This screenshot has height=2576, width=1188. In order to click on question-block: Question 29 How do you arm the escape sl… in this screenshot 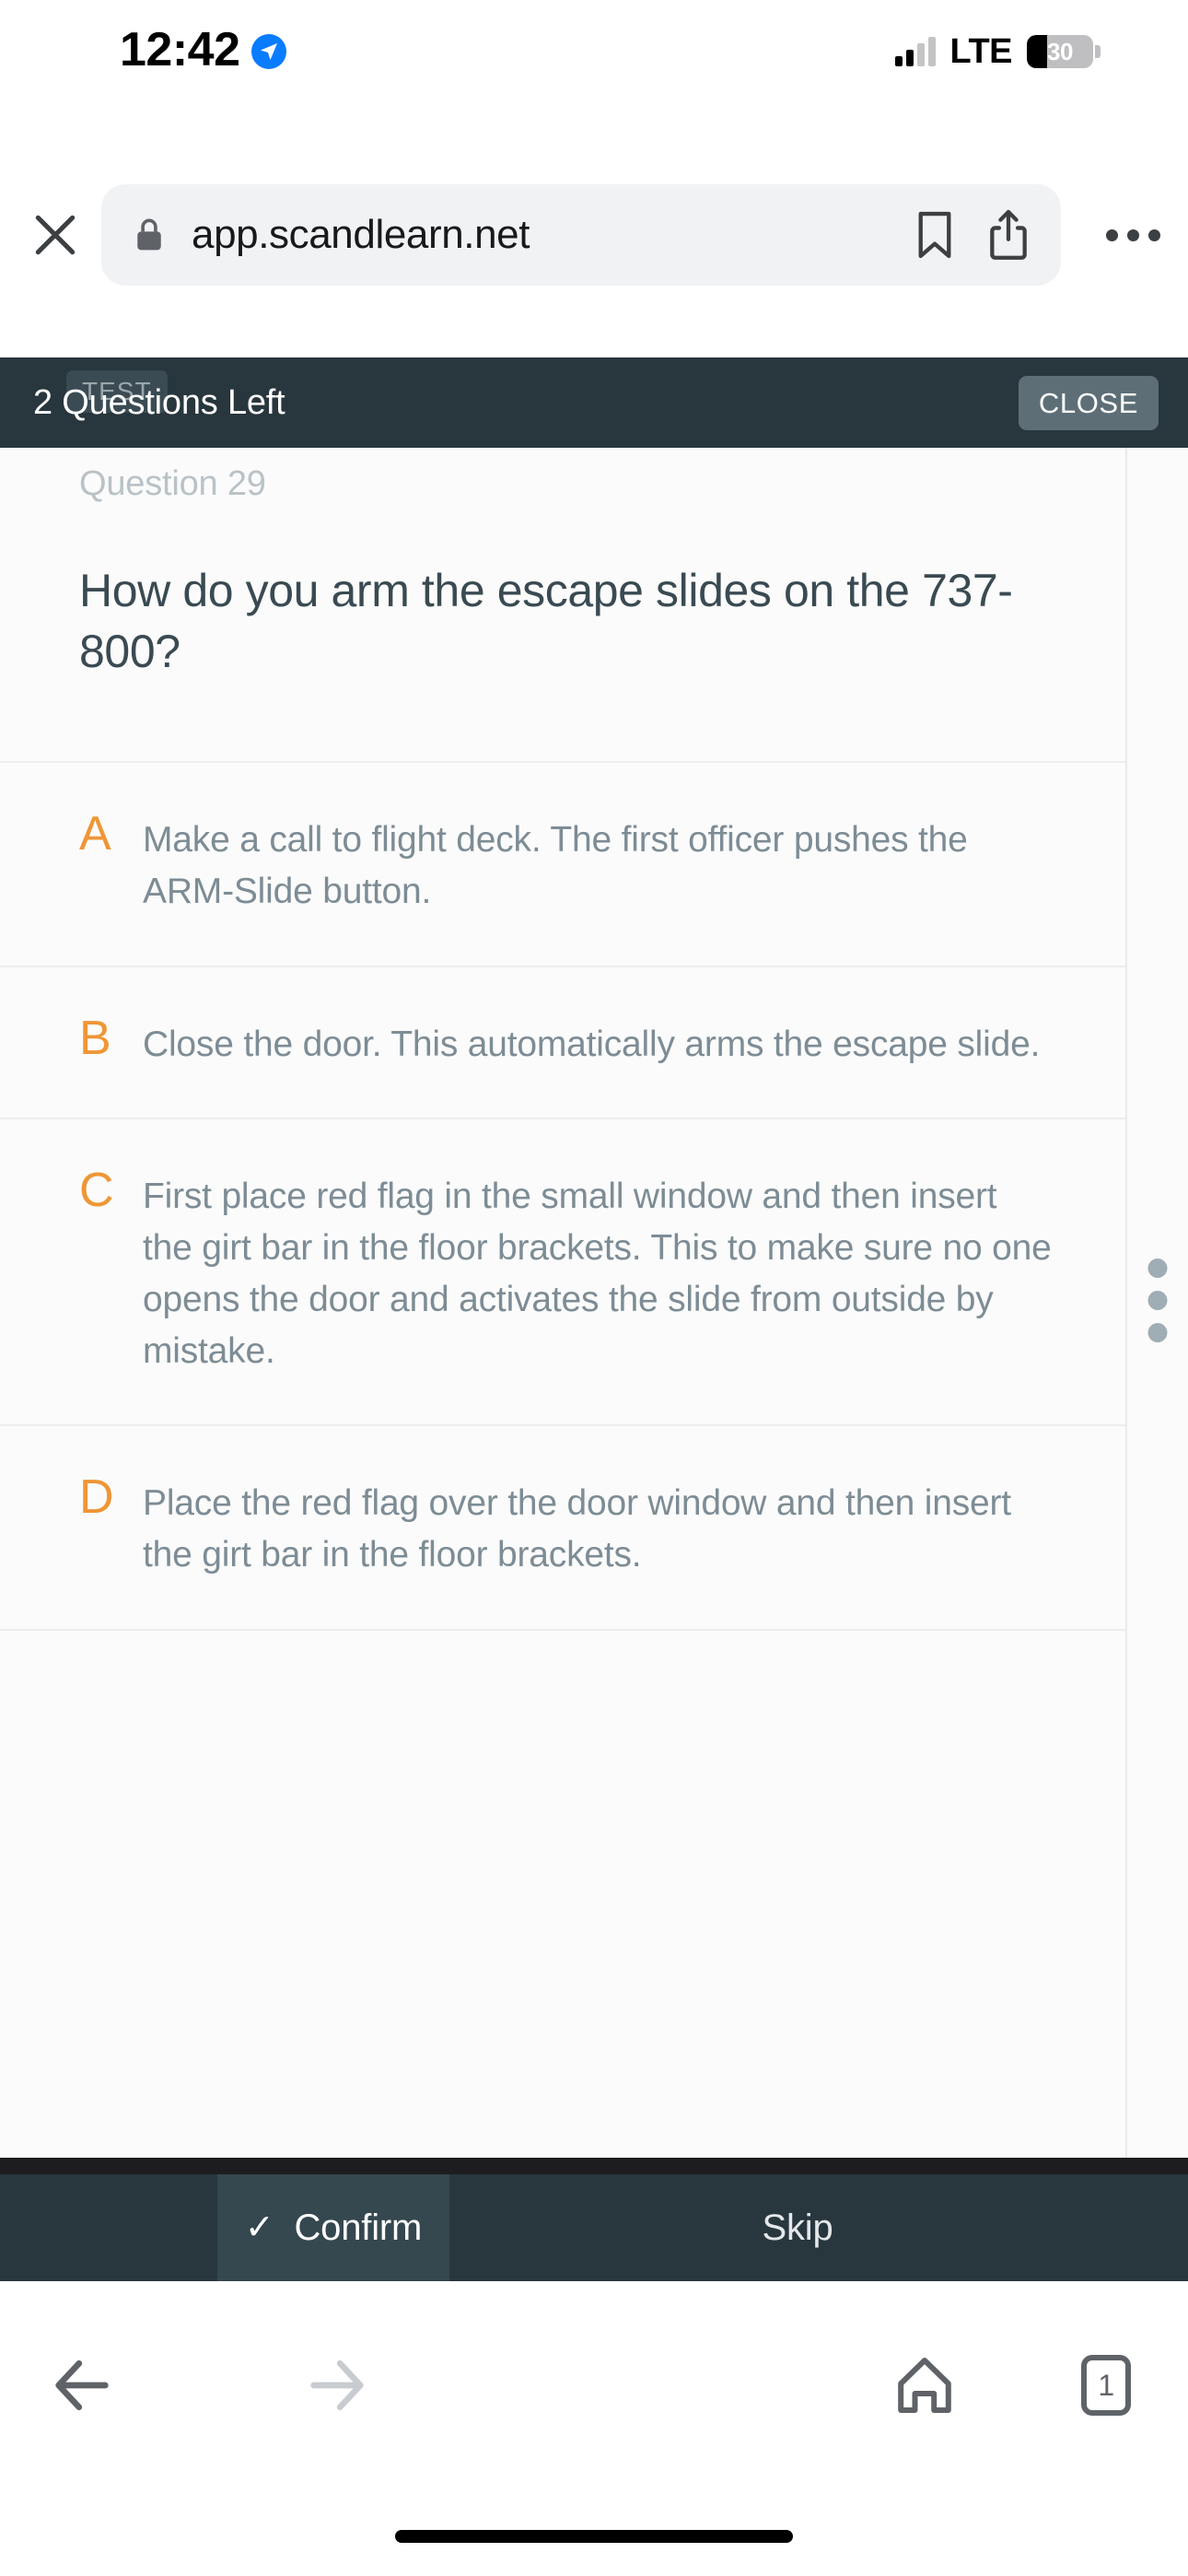, I will do `click(562, 604)`.